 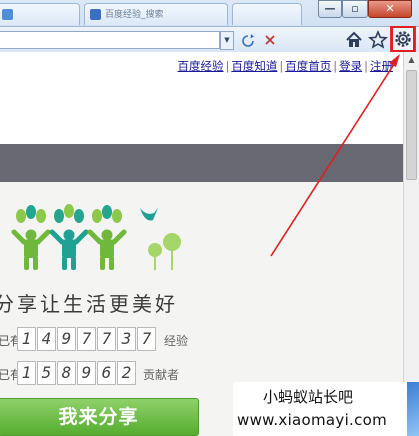 I want to click on scroll-up-arrow-icon: ▲, so click(x=411, y=60).